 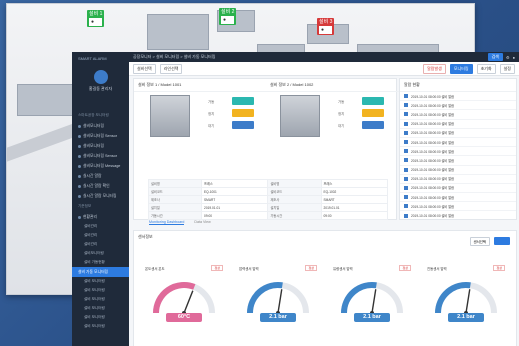 What do you see at coordinates (100, 176) in the screenshot?
I see `sidebar-item: 실시간 알람` at bounding box center [100, 176].